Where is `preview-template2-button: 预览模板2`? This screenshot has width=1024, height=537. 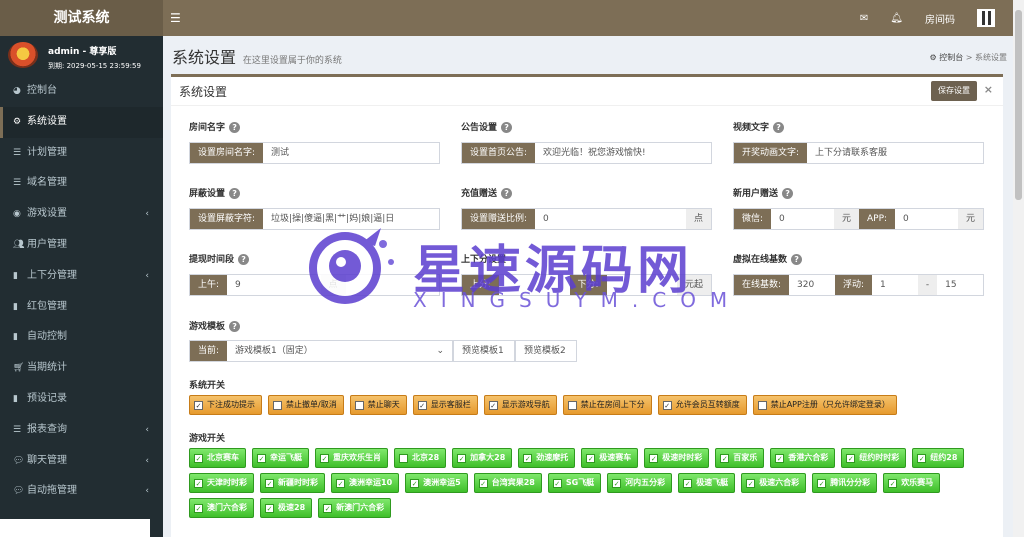
preview-template2-button: 预览模板2 is located at coordinates (546, 351).